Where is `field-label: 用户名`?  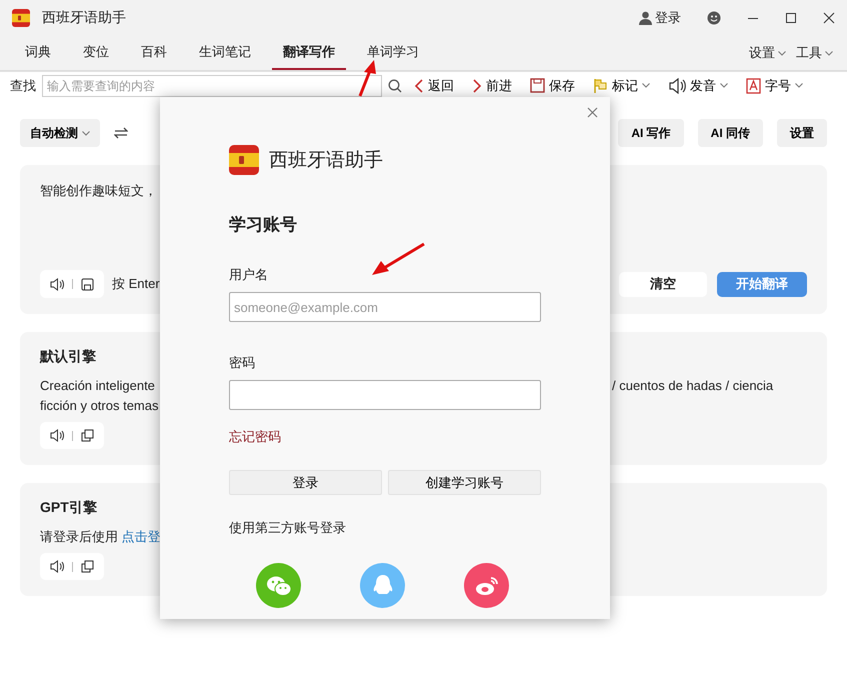
field-label: 用户名 is located at coordinates (249, 275).